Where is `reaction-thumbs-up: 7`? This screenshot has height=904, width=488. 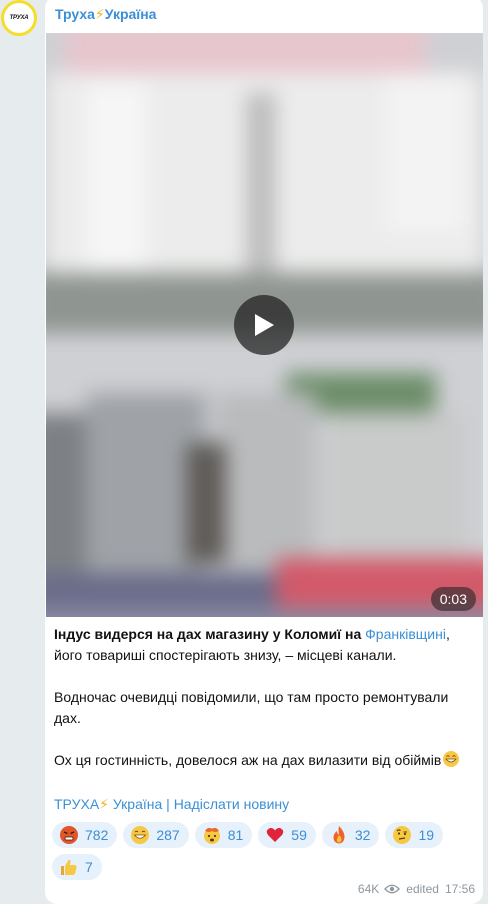 reaction-thumbs-up: 7 is located at coordinates (77, 867).